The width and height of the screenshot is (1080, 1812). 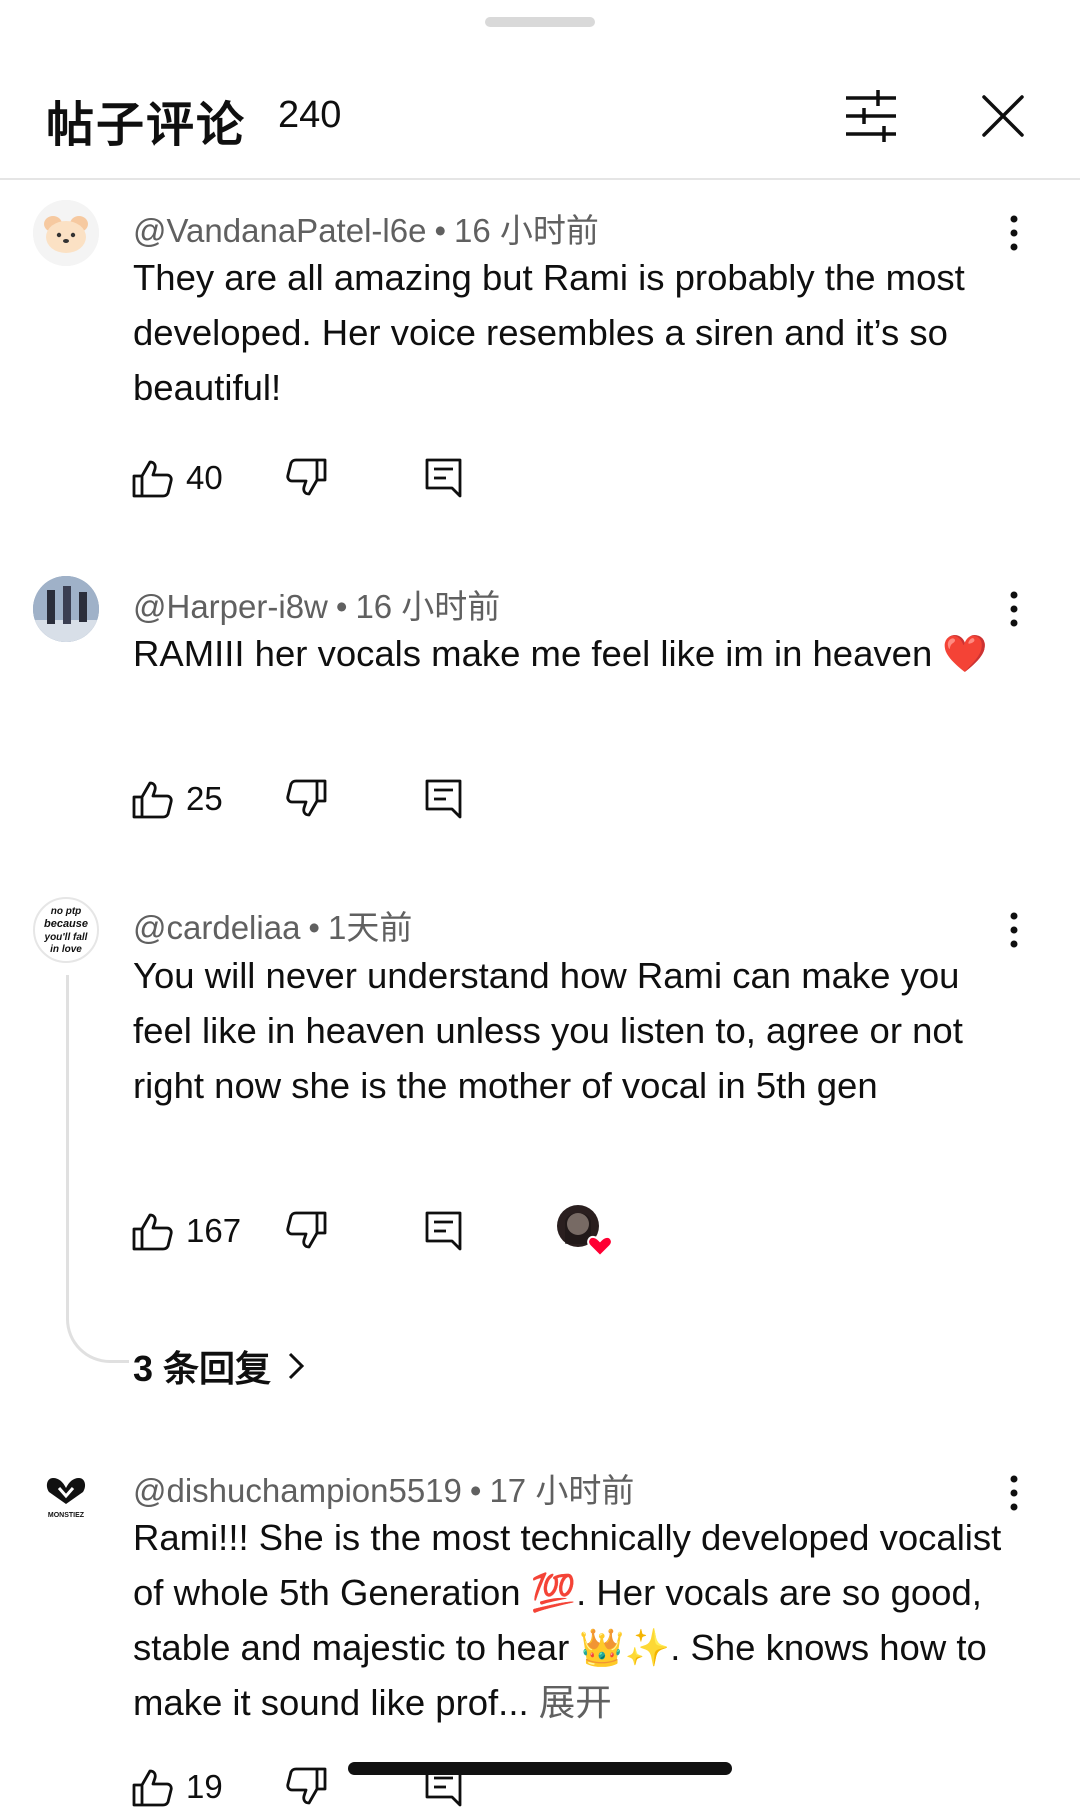 I want to click on comment-meta: @cardeliaa • 1天前, so click(x=272, y=925).